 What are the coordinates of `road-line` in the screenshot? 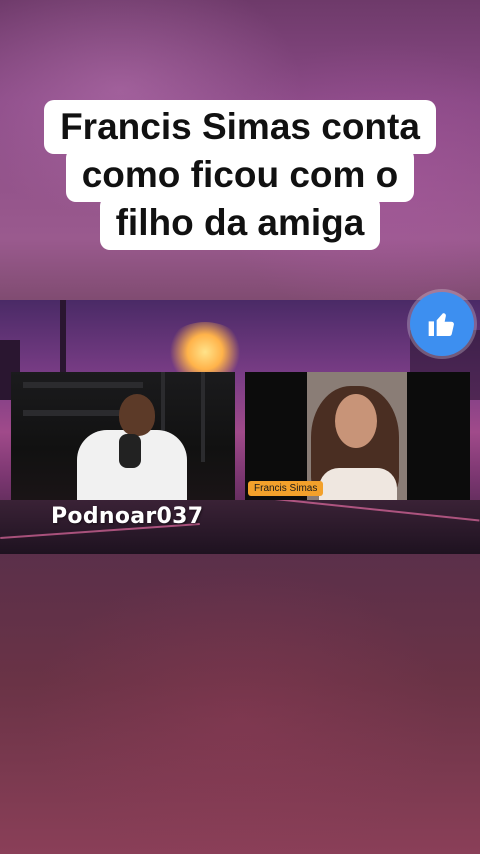 It's located at (370, 509).